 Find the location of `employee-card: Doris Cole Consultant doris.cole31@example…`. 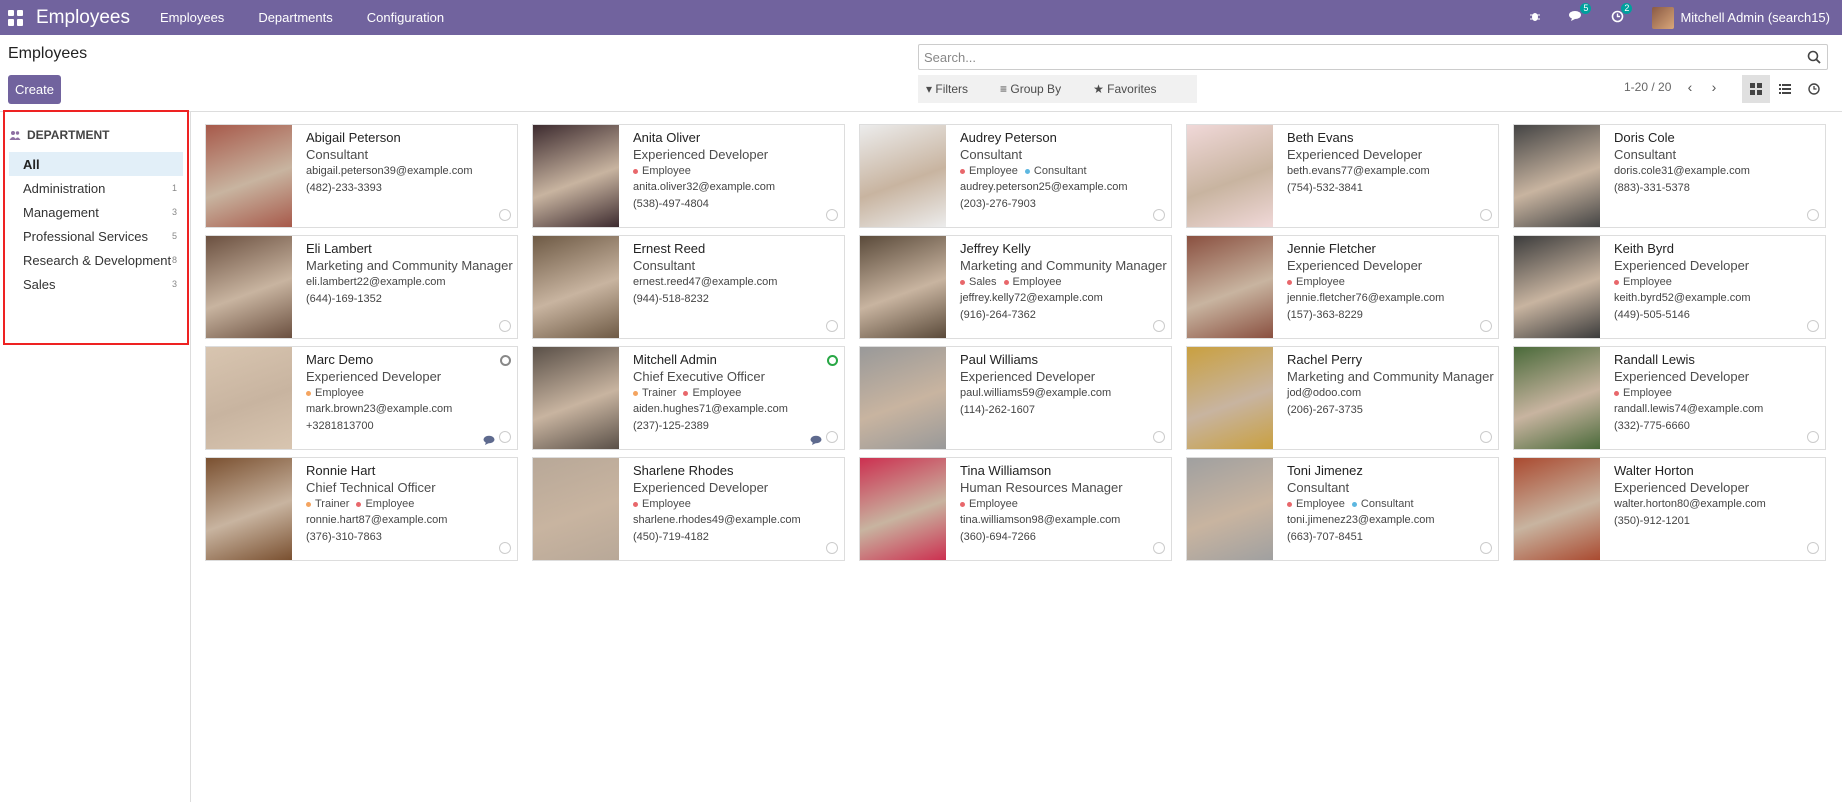

employee-card: Doris Cole Consultant doris.cole31@example… is located at coordinates (1669, 176).